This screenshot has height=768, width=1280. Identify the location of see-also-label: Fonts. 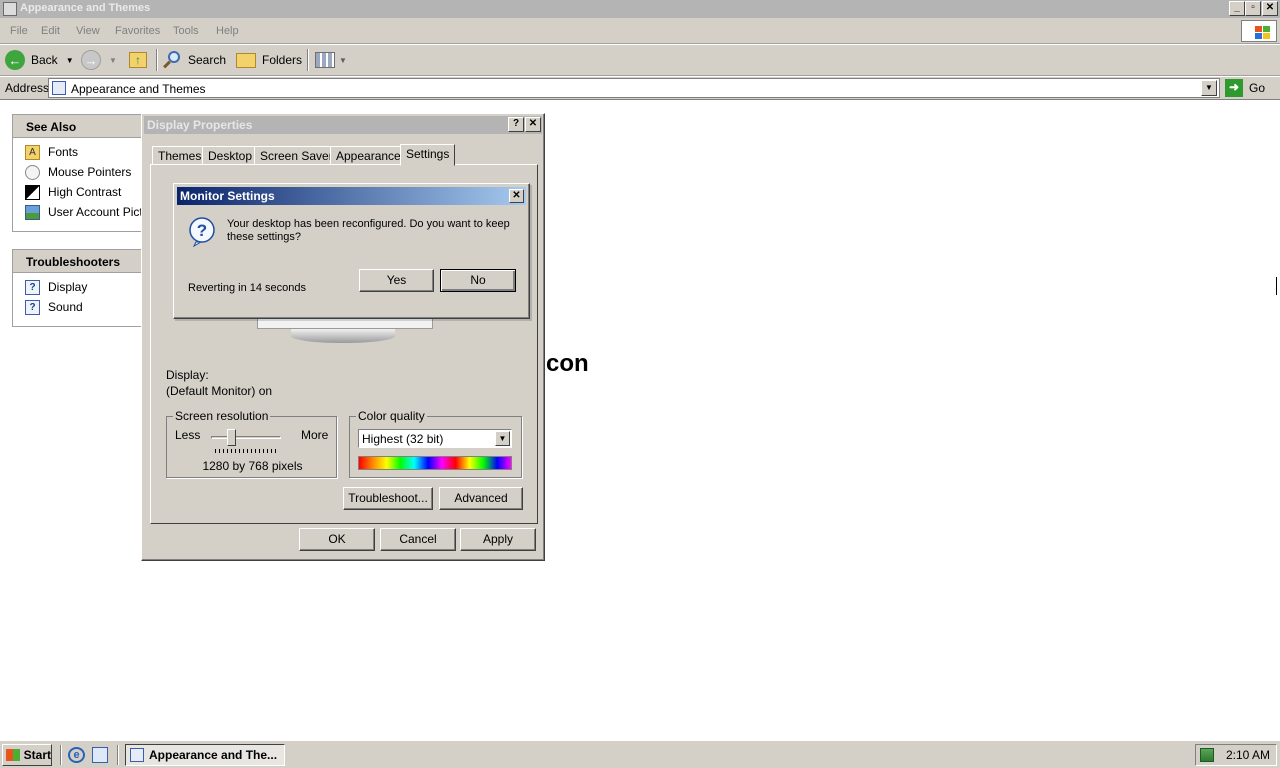
(63, 152).